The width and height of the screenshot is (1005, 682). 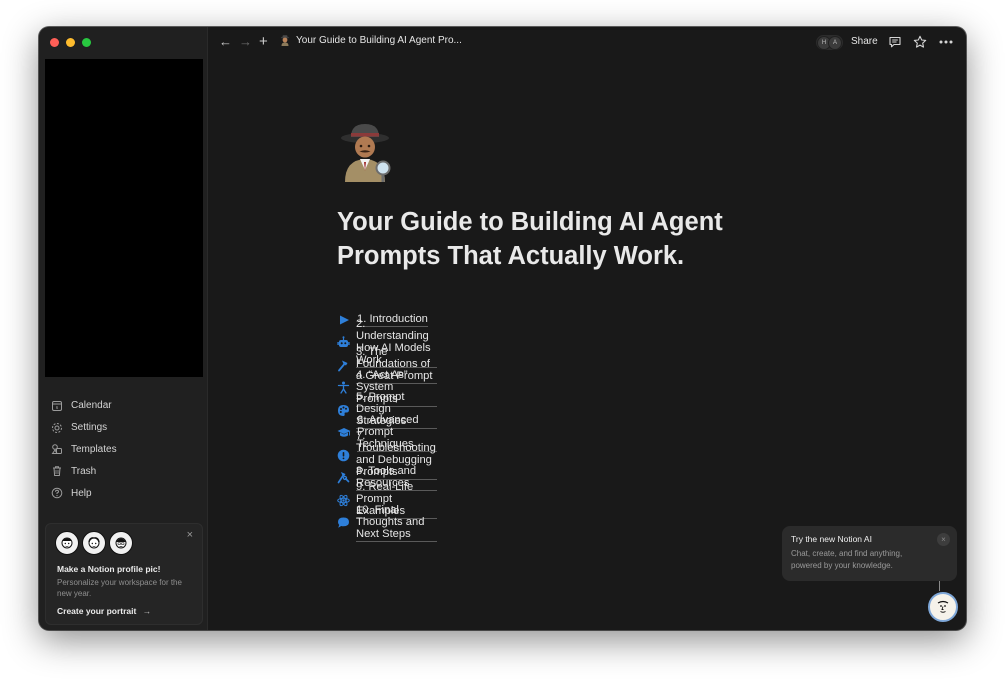 What do you see at coordinates (54, 42) in the screenshot?
I see `close-window-button` at bounding box center [54, 42].